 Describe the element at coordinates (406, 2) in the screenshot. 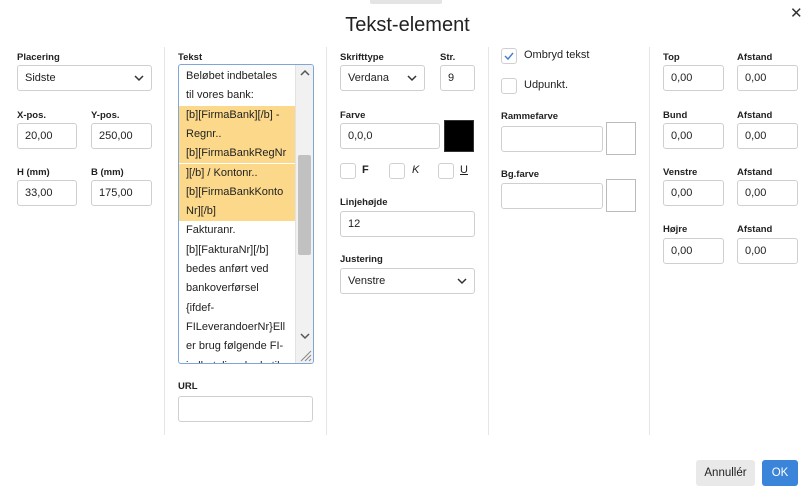

I see `drag-handle` at that location.